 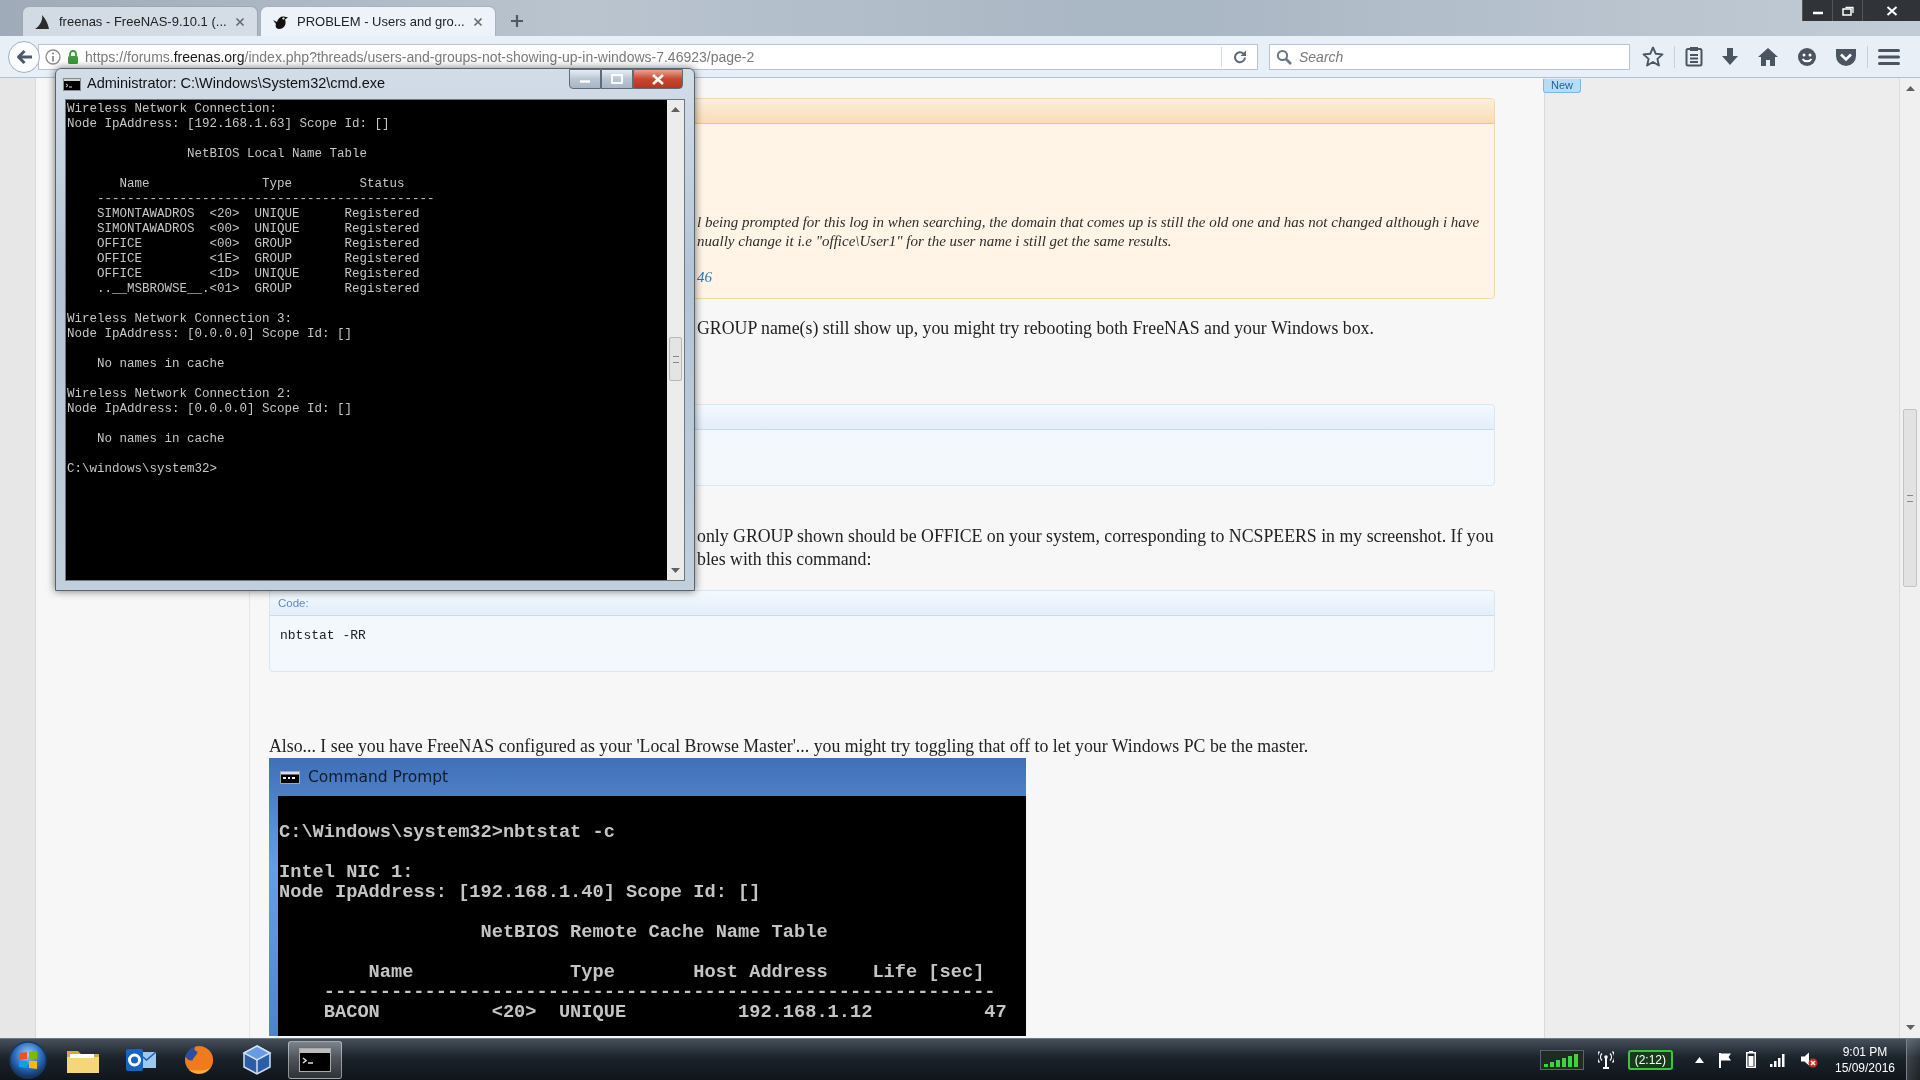 What do you see at coordinates (1284, 56) in the screenshot?
I see `search-icon` at bounding box center [1284, 56].